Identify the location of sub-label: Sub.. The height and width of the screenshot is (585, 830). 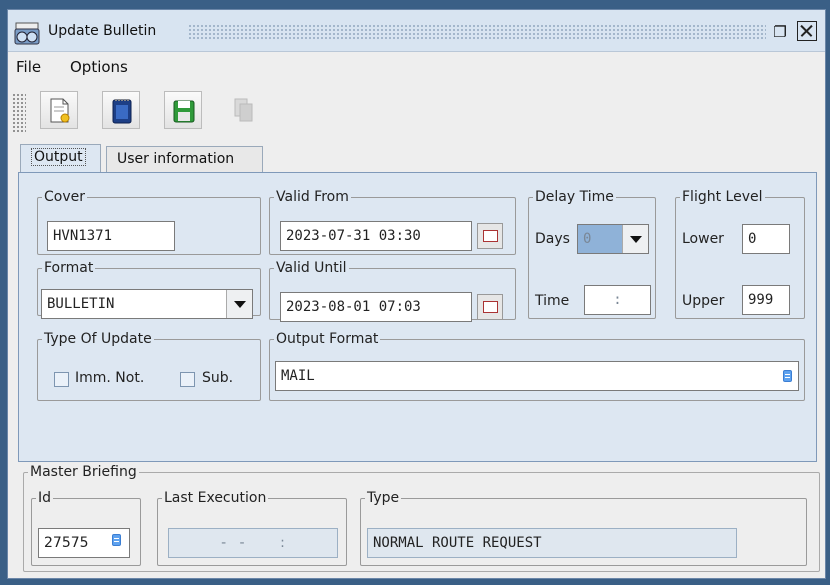
(218, 378).